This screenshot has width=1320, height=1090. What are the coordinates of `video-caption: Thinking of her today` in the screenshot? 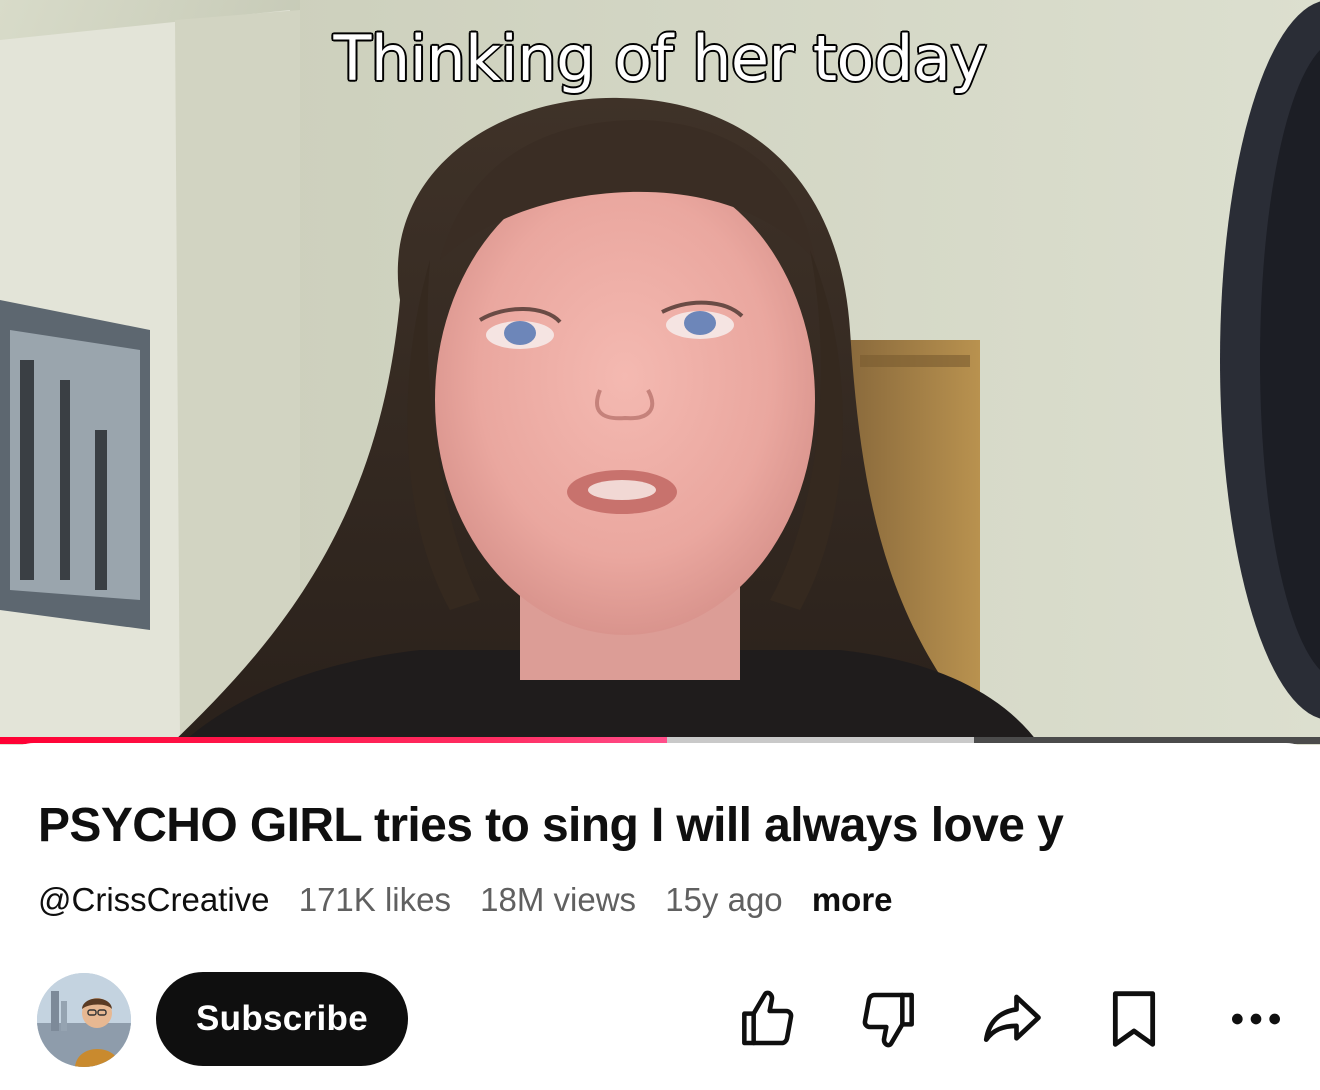 It's located at (660, 59).